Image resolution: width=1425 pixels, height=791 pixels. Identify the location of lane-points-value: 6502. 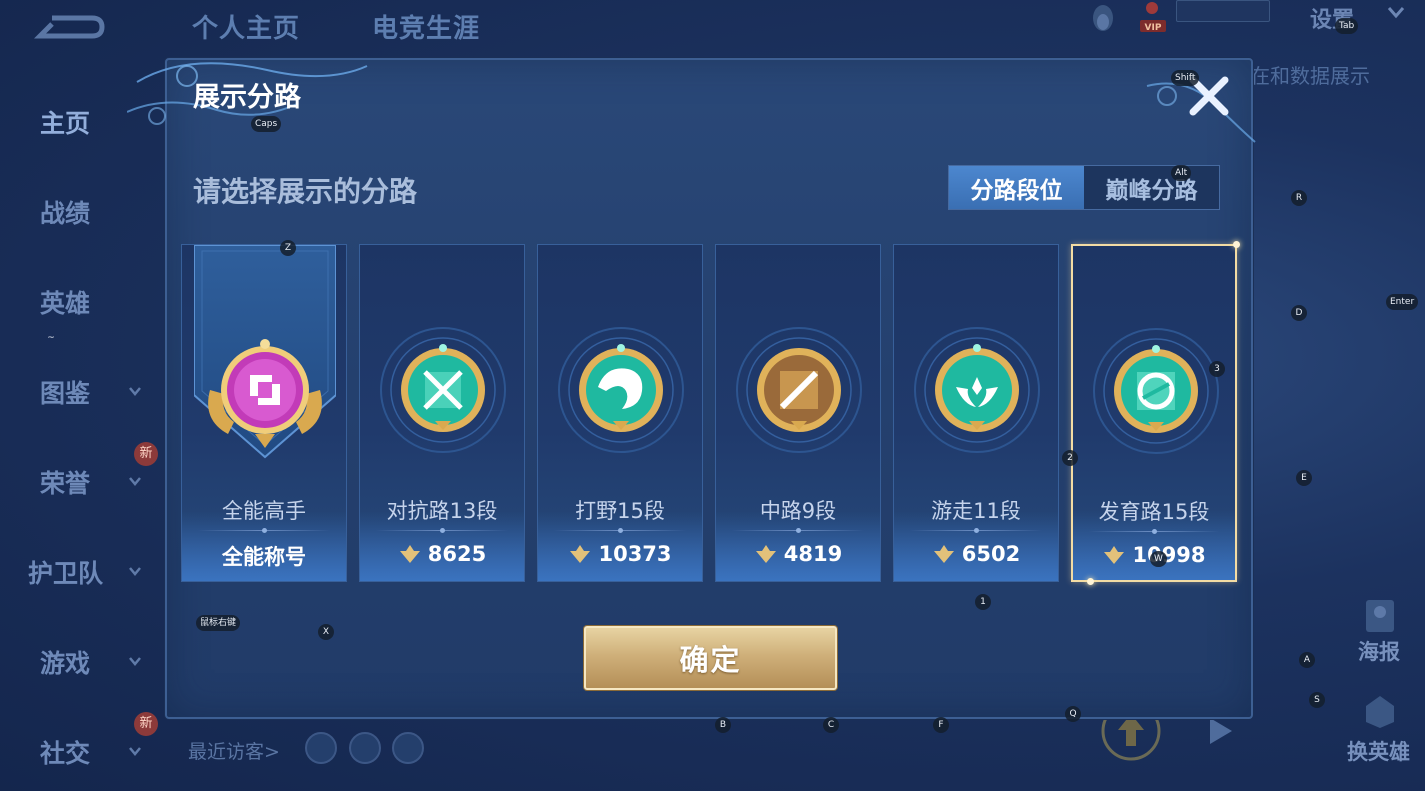
(991, 554).